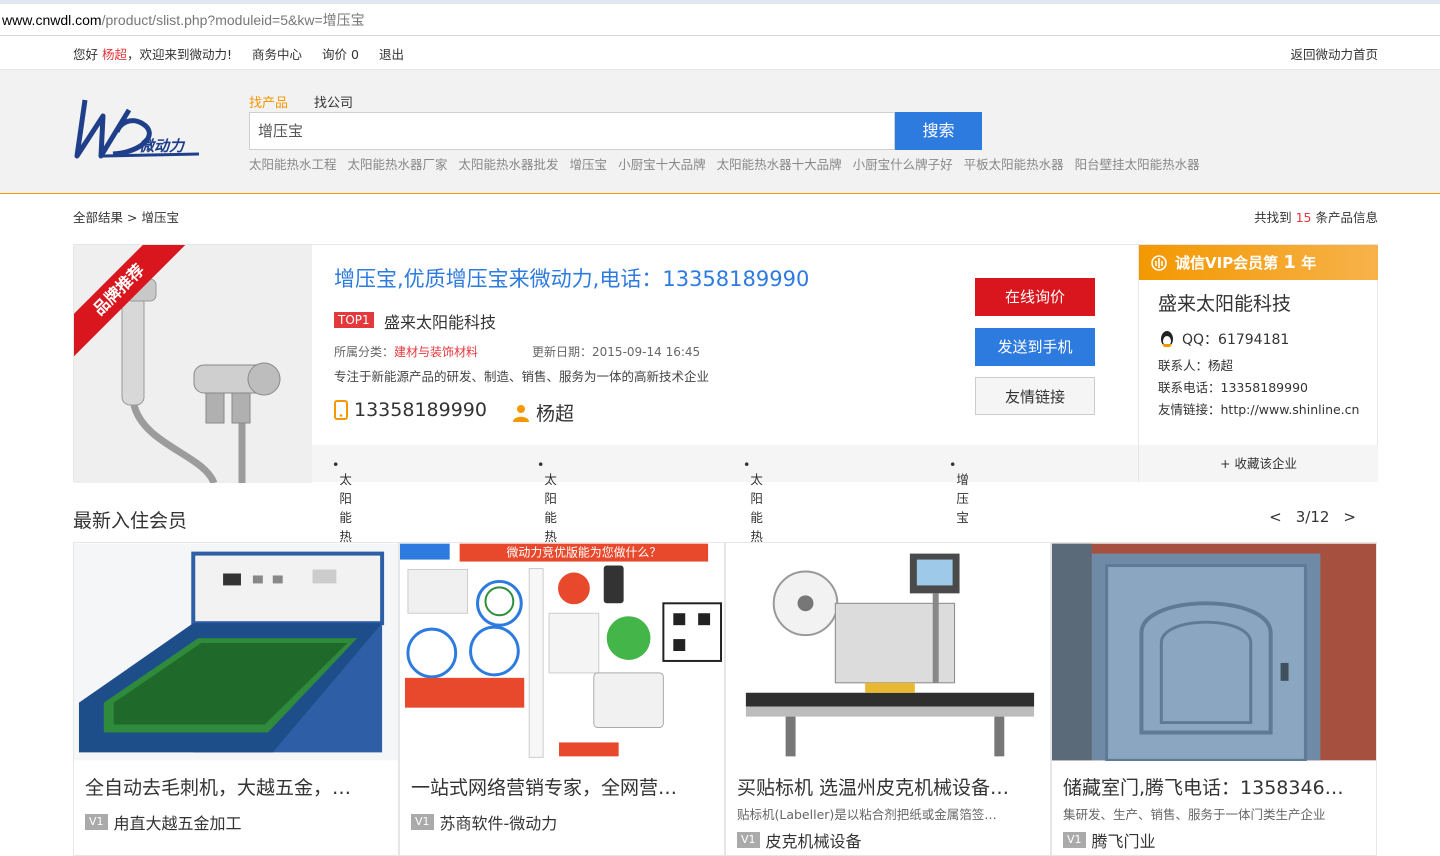 Image resolution: width=1440 pixels, height=856 pixels. What do you see at coordinates (571, 278) in the screenshot?
I see `featured-title-link: 增压宝,优质增压宝来微动力,电话：13358189990` at bounding box center [571, 278].